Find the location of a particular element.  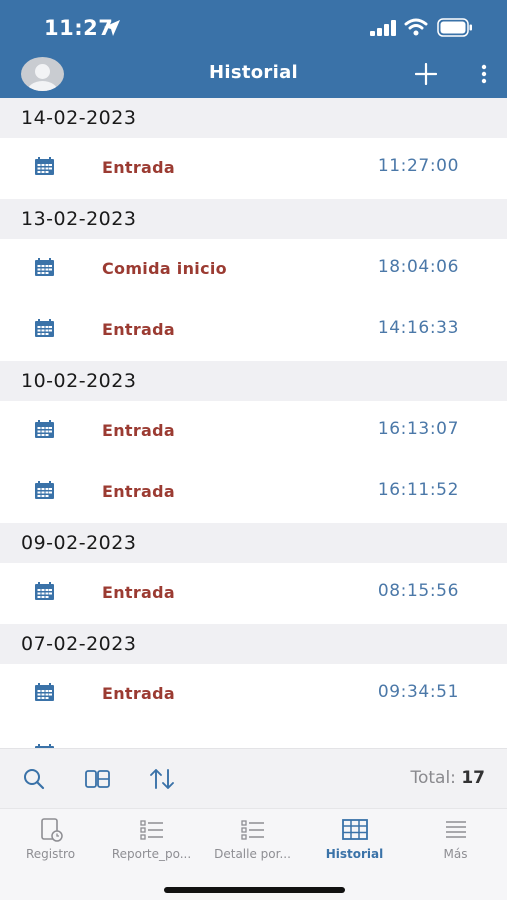

total-count: Total: 17 is located at coordinates (447, 778).